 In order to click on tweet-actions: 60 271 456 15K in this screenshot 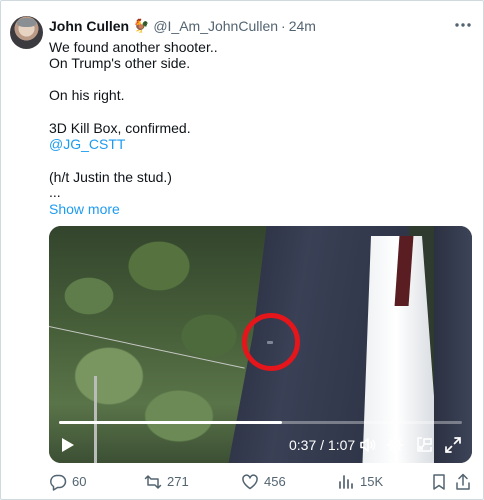, I will do `click(261, 482)`.